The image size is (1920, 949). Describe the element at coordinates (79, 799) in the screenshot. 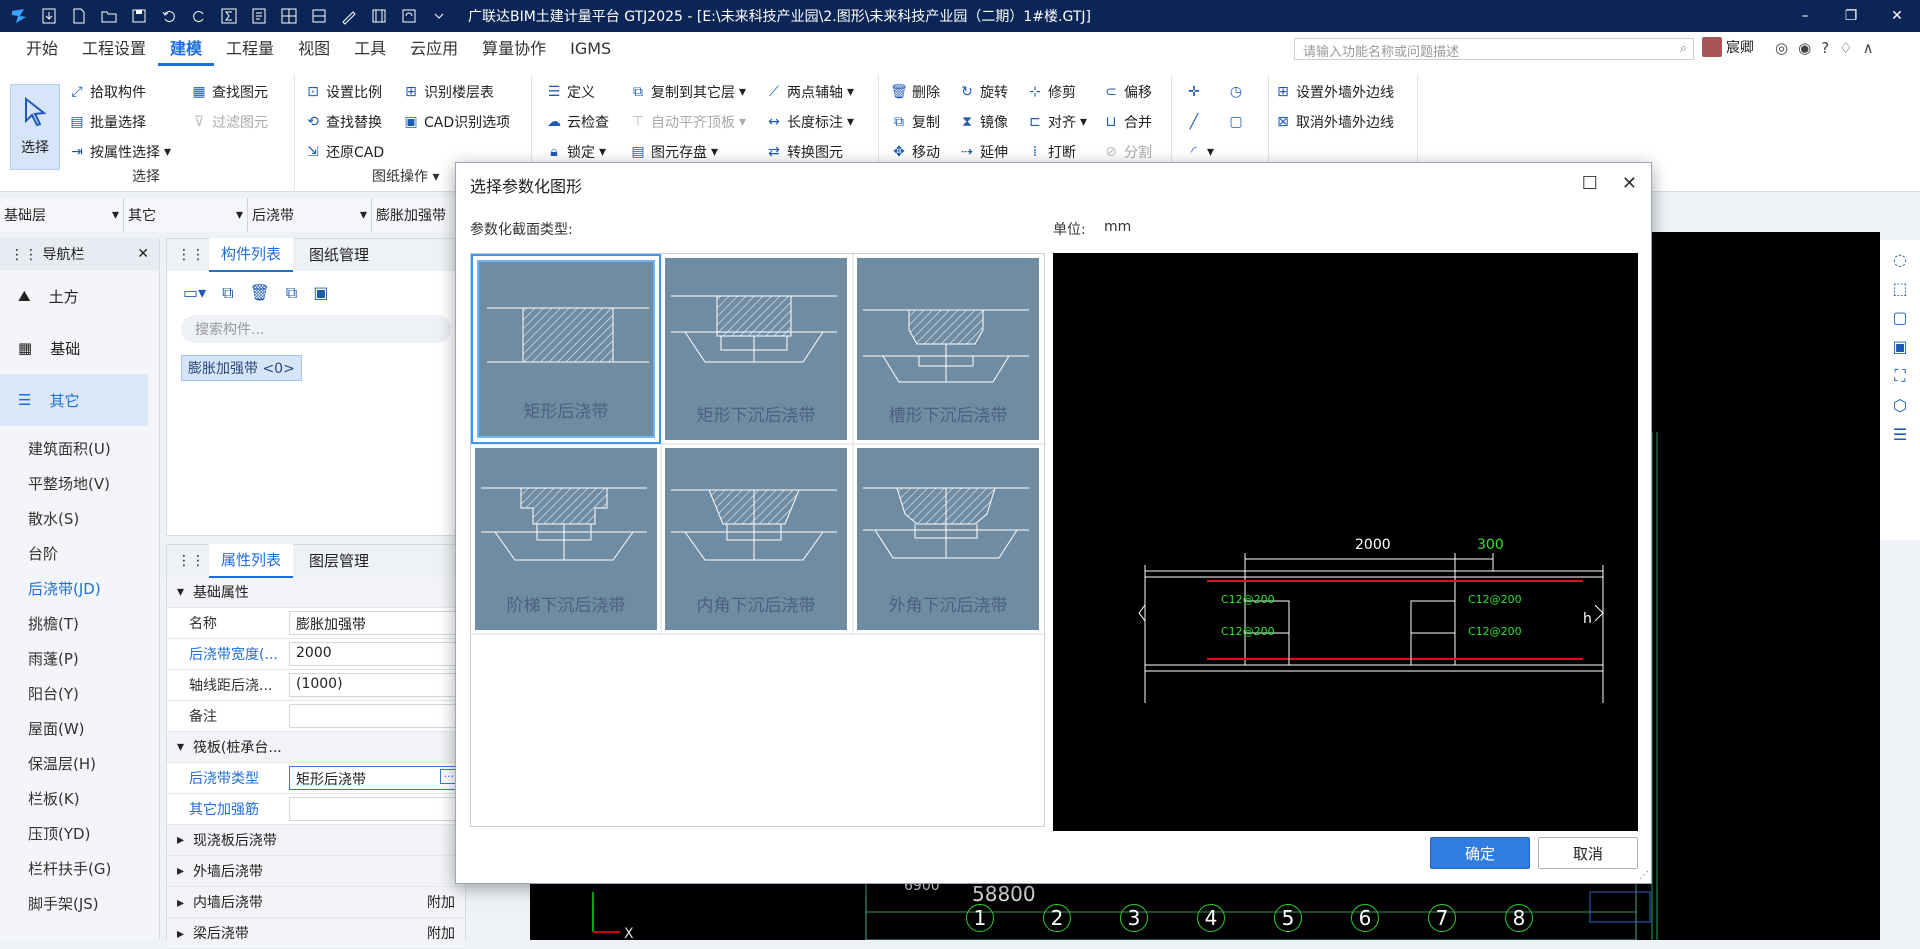

I see `nav-item-parapet: 栏板(K)` at that location.